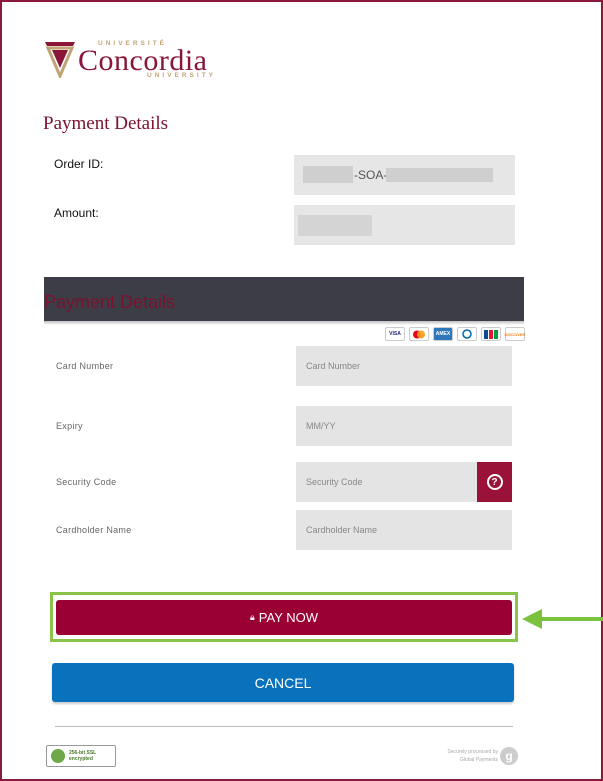 The image size is (603, 781). I want to click on cancel-button: CANCEL, so click(283, 682).